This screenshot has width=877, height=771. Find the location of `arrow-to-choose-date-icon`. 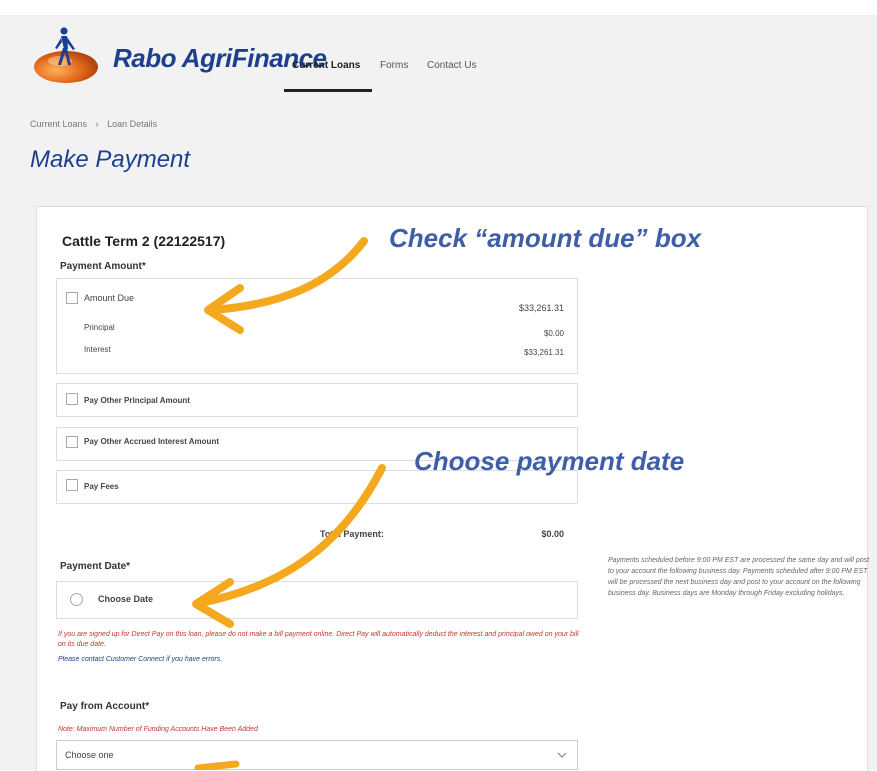

arrow-to-choose-date-icon is located at coordinates (289, 546).